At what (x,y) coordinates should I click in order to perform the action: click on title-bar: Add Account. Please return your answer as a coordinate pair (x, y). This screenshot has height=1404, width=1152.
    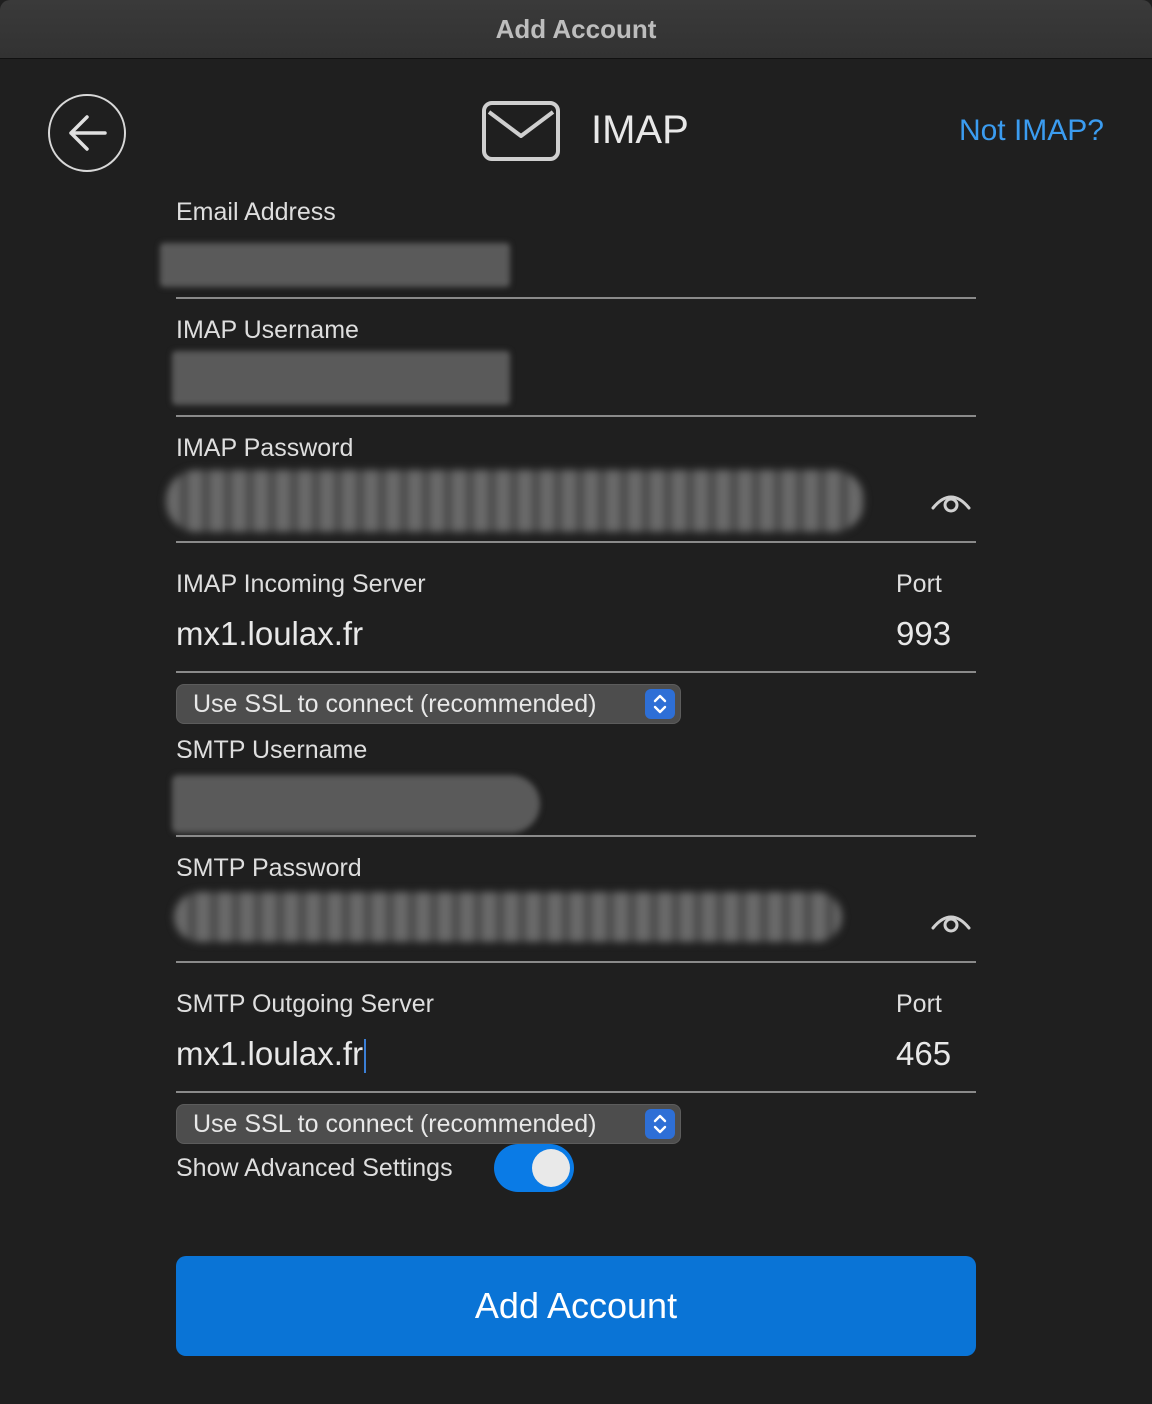
    Looking at the image, I should click on (576, 29).